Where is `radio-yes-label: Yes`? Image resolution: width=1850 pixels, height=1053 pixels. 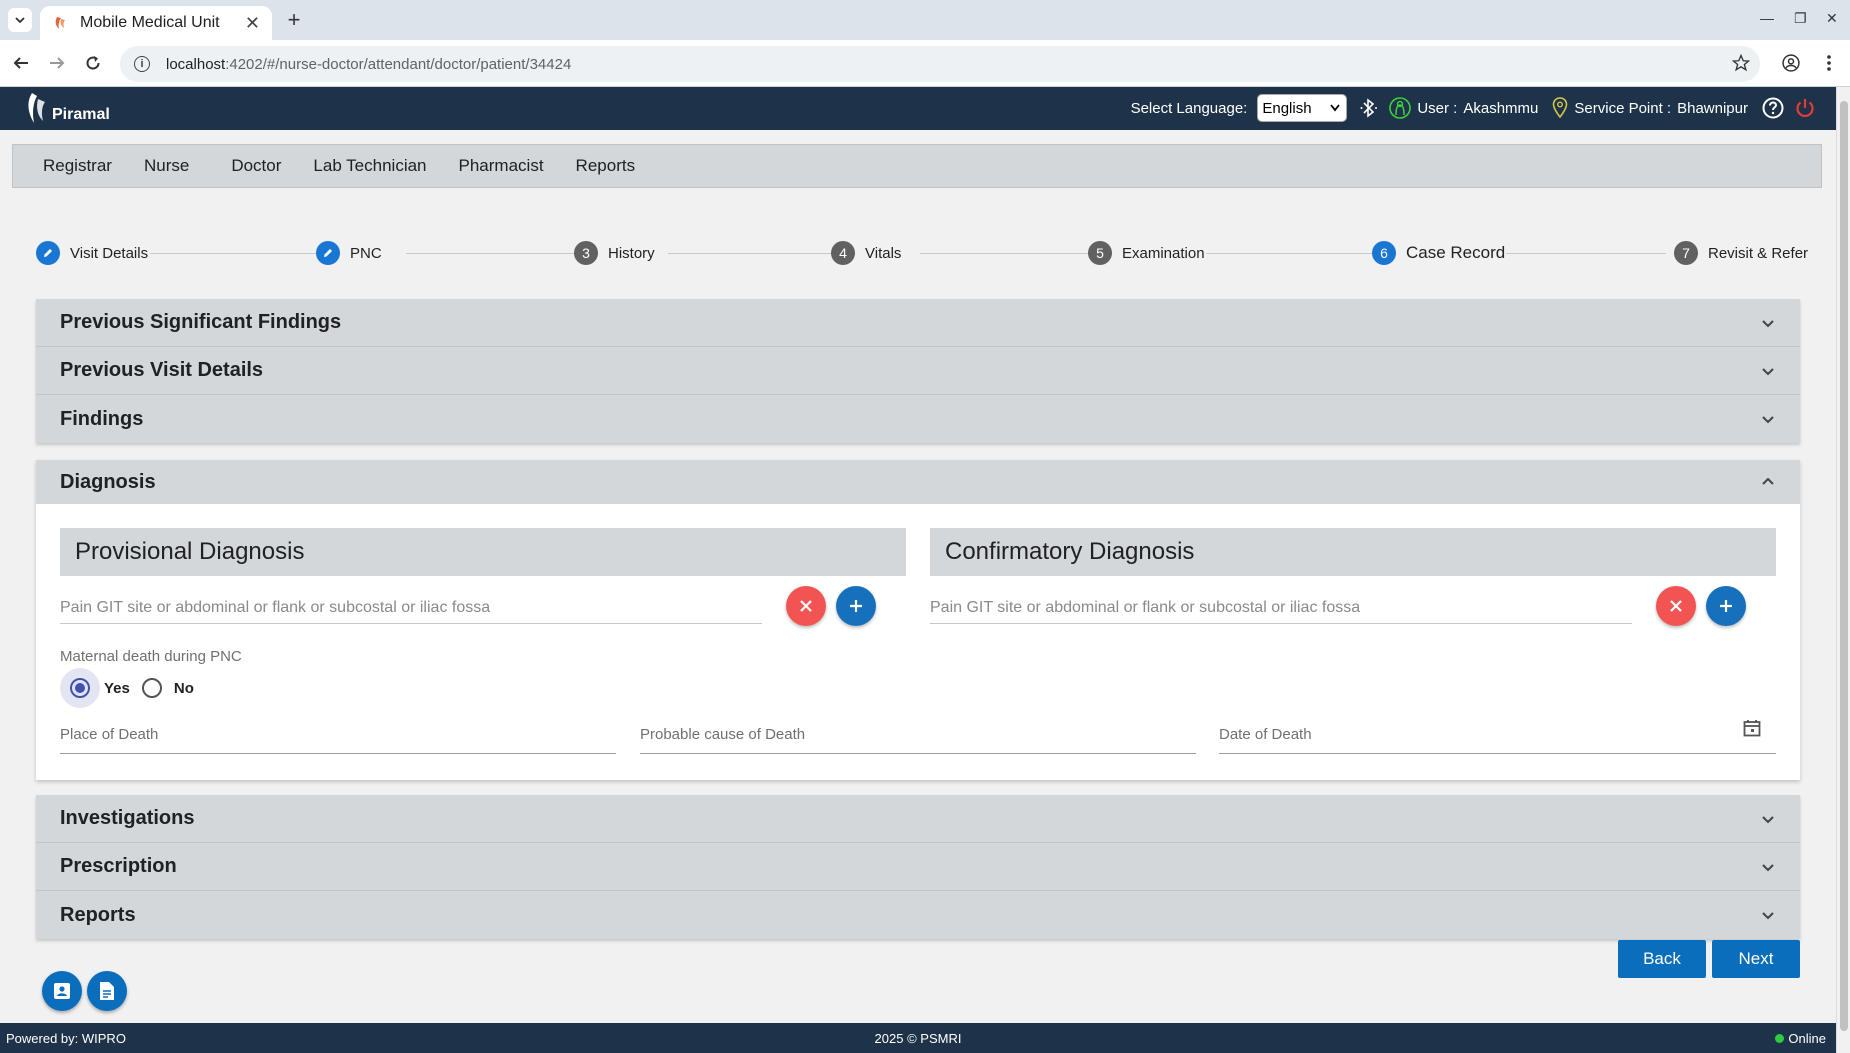
radio-yes-label: Yes is located at coordinates (117, 688).